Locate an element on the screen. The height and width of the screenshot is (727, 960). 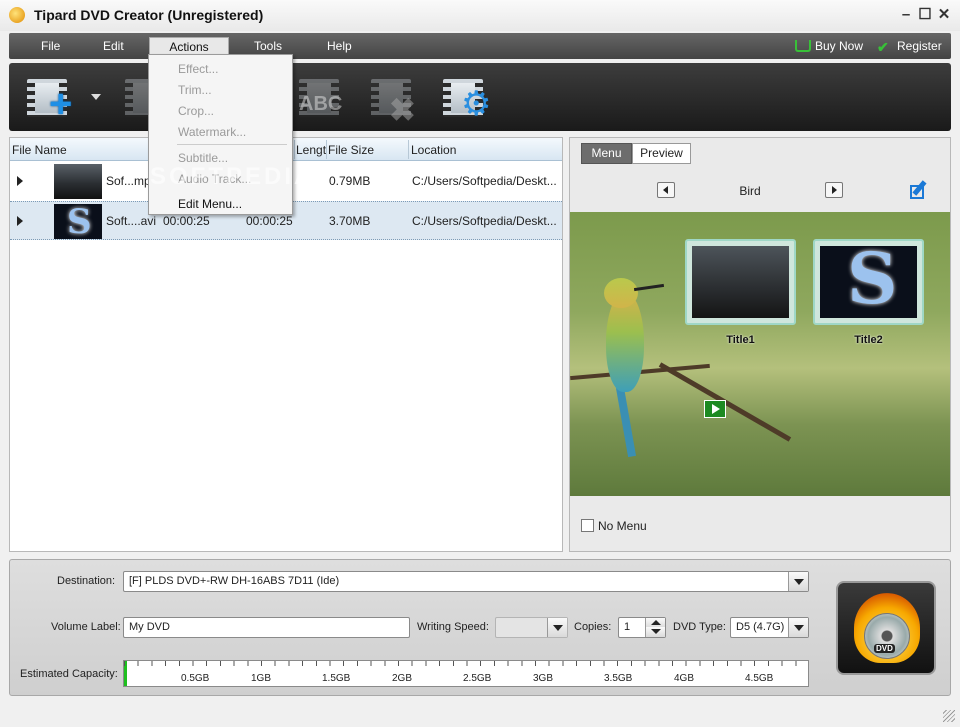
next-theme-button is located at coordinates (834, 190).